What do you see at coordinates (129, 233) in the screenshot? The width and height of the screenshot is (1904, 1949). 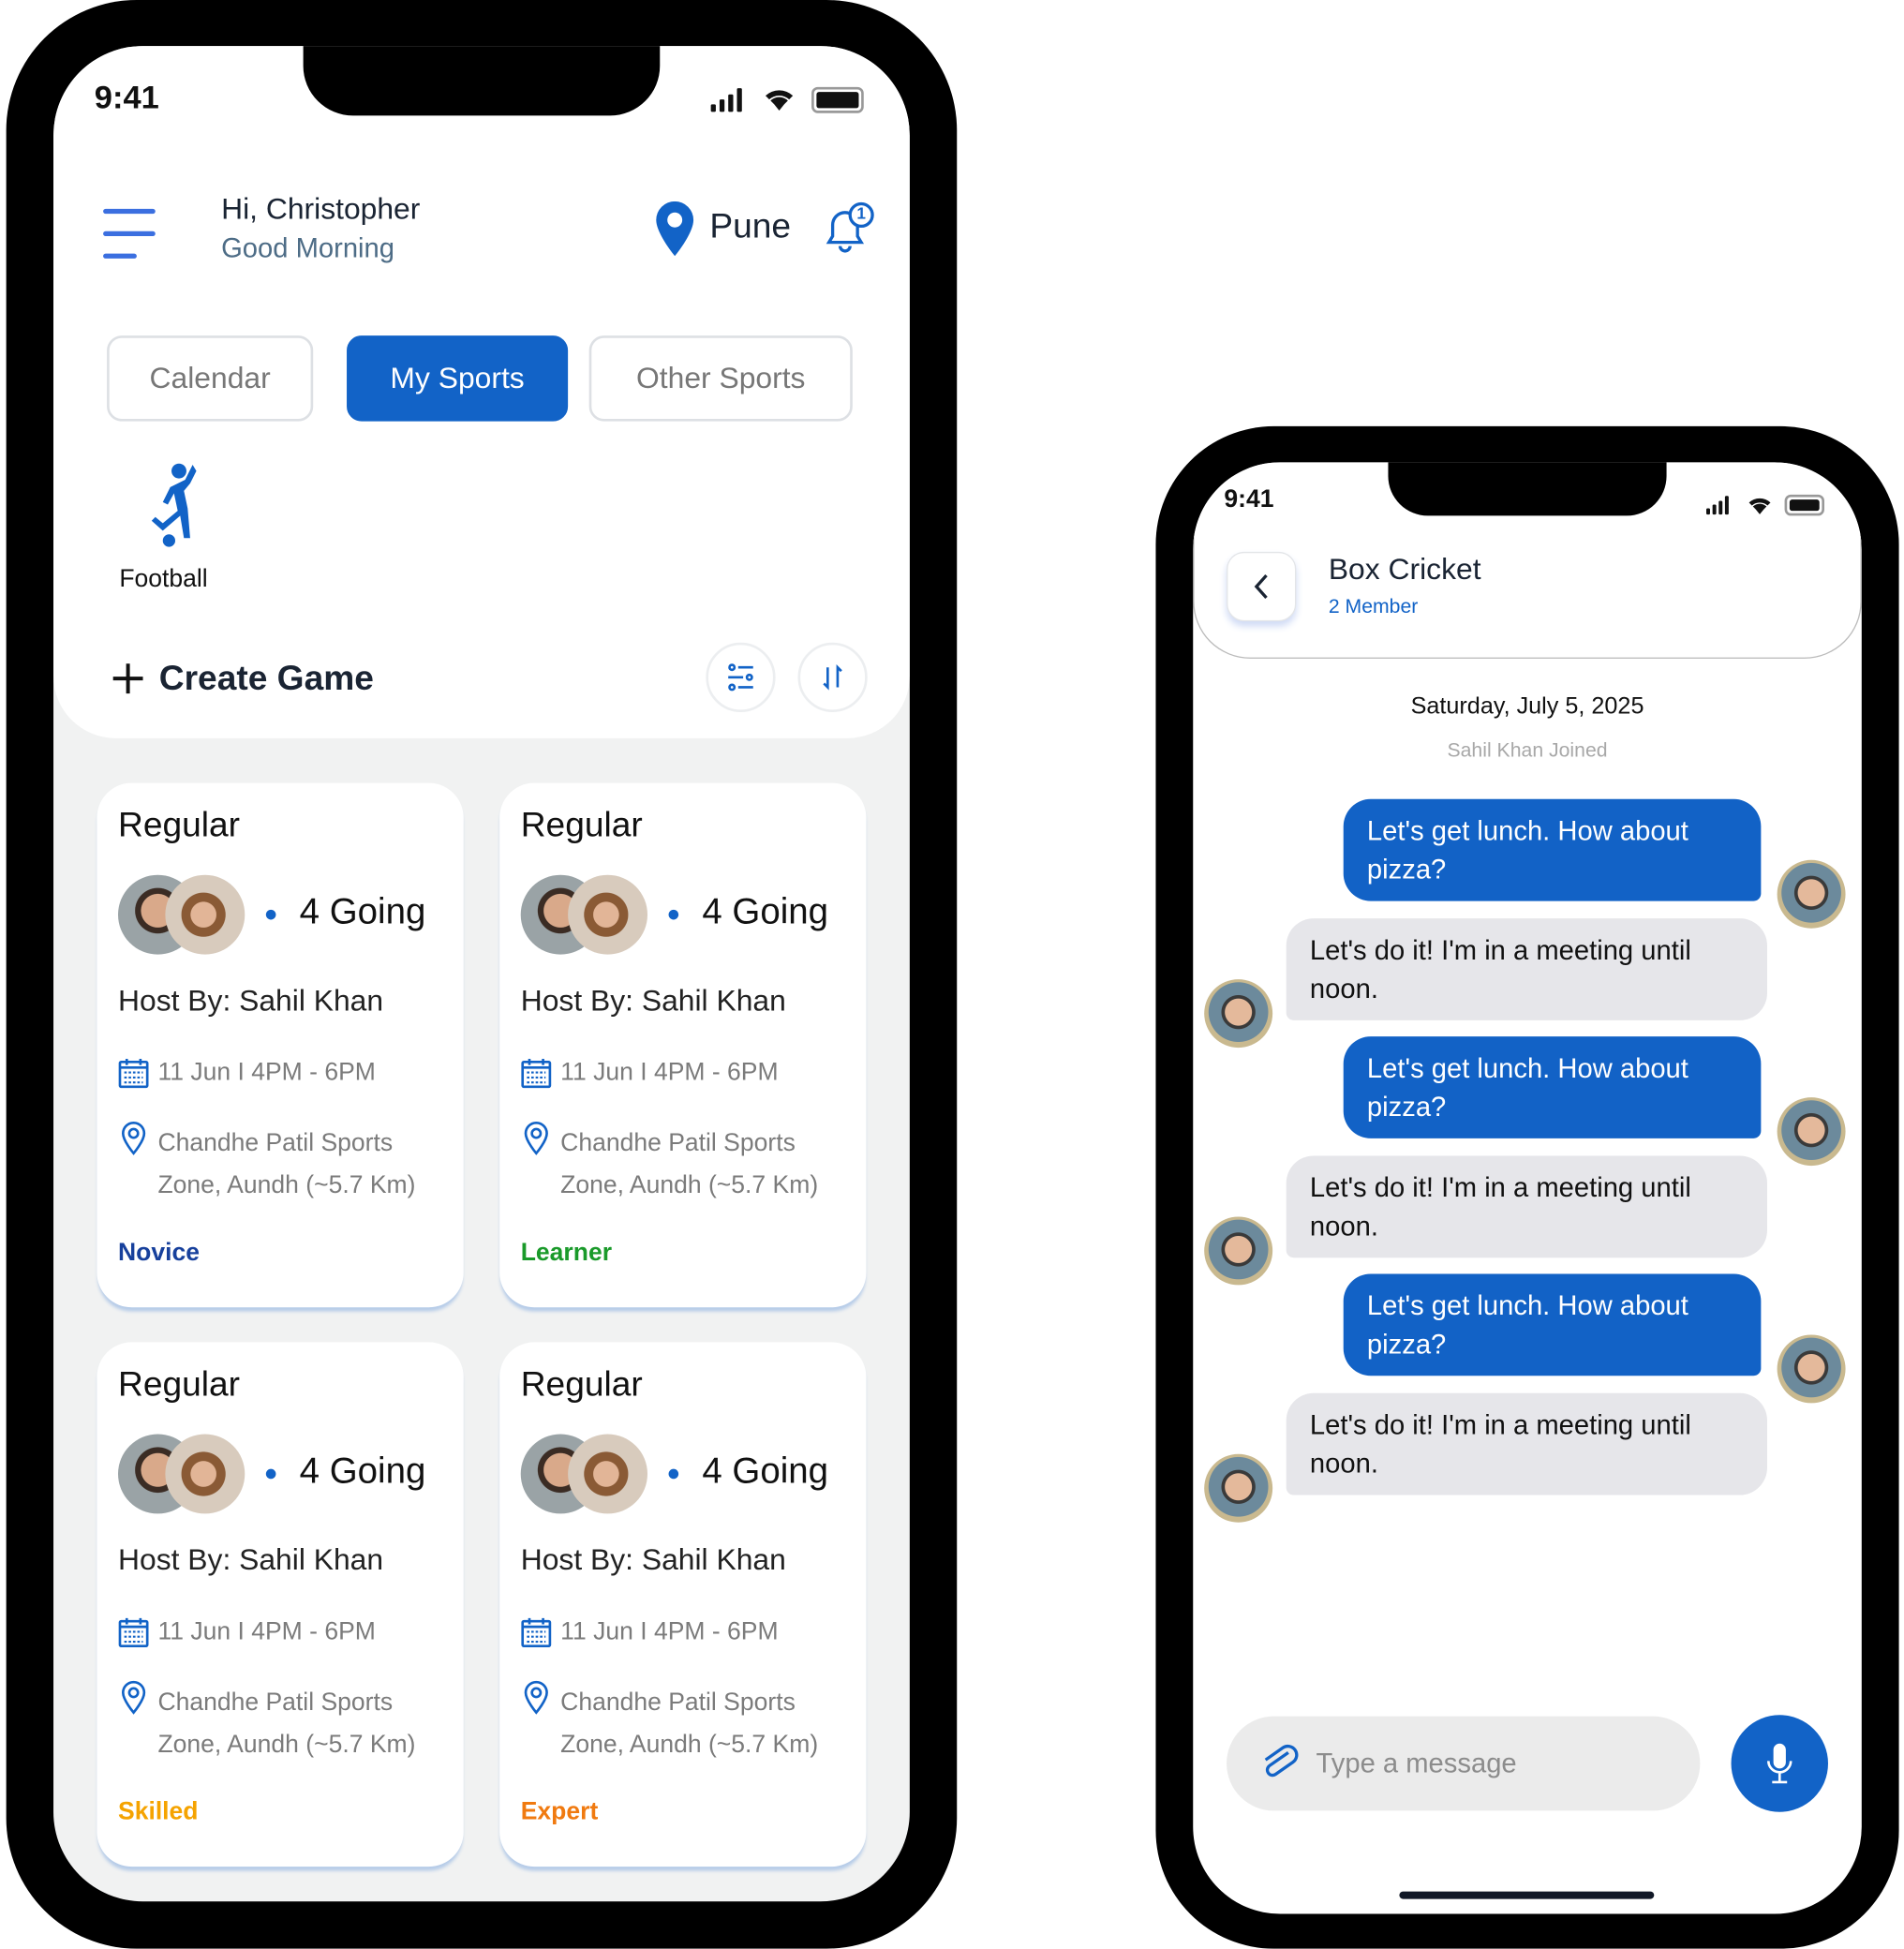 I see `menu-button` at bounding box center [129, 233].